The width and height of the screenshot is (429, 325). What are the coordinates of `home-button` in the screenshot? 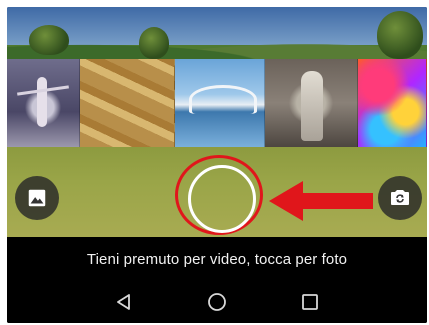 It's located at (217, 302).